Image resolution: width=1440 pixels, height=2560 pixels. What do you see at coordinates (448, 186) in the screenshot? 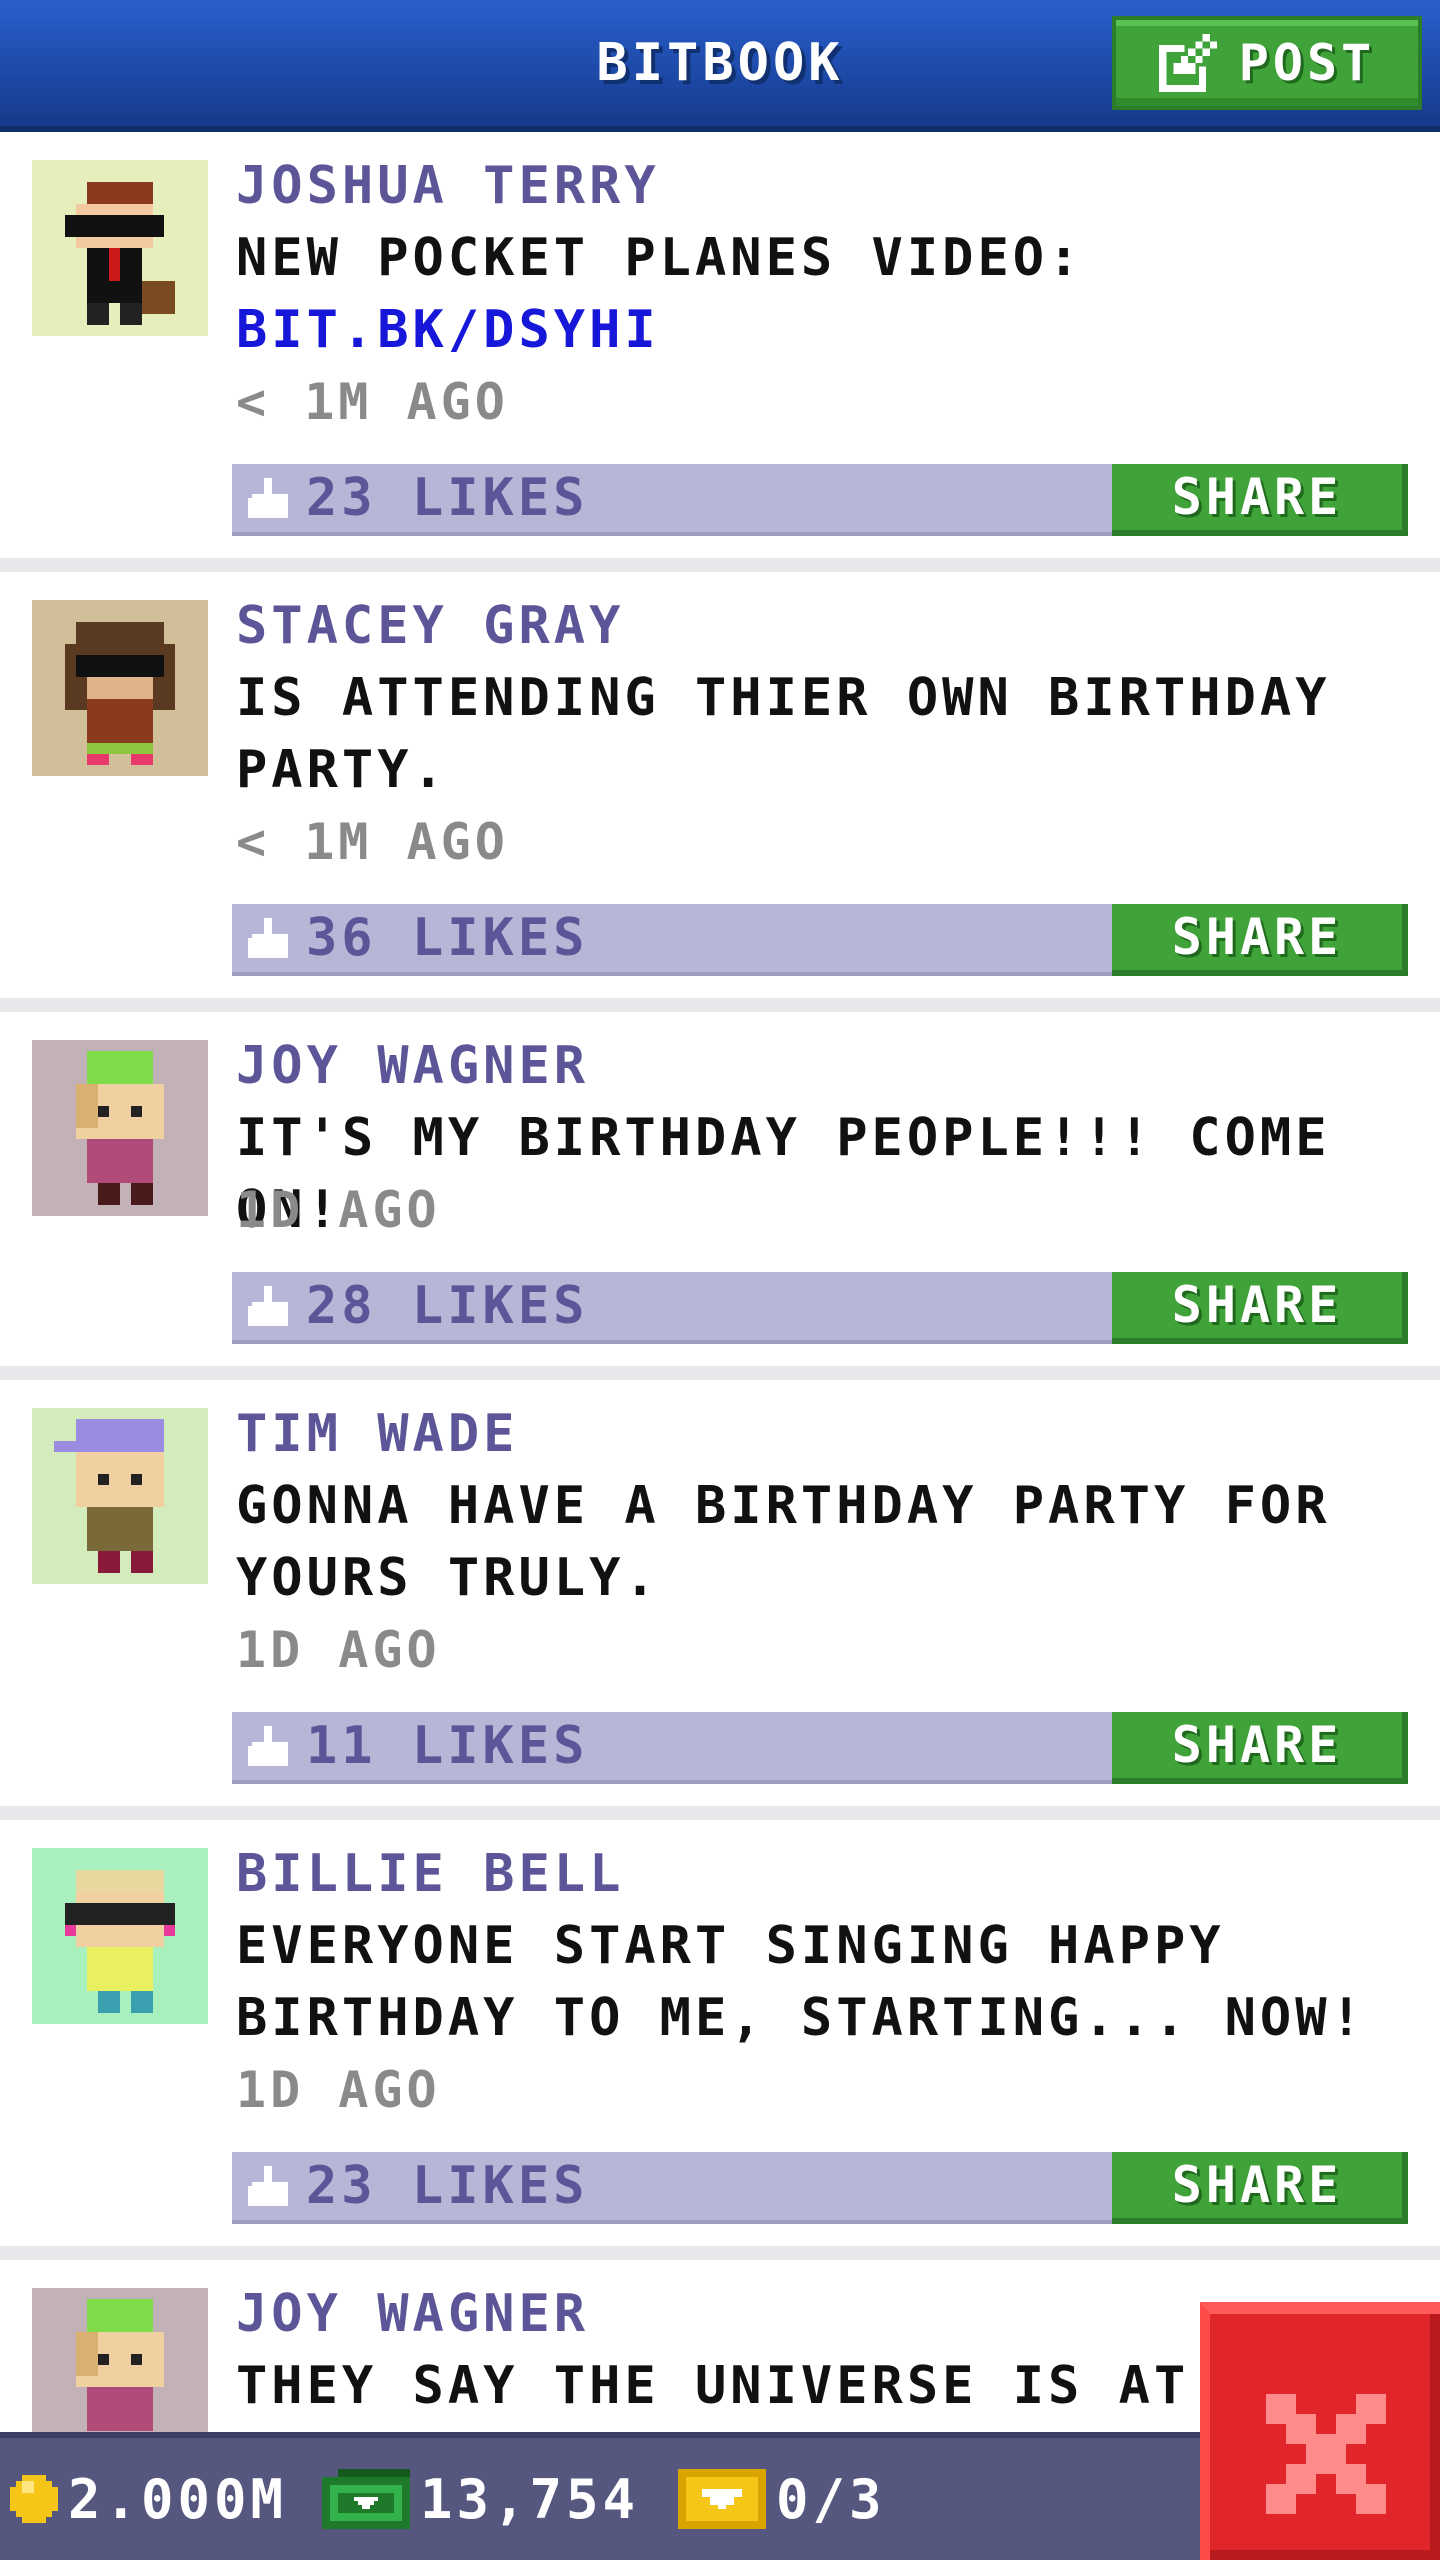
I see `post-author: JOSHUA TERRY` at bounding box center [448, 186].